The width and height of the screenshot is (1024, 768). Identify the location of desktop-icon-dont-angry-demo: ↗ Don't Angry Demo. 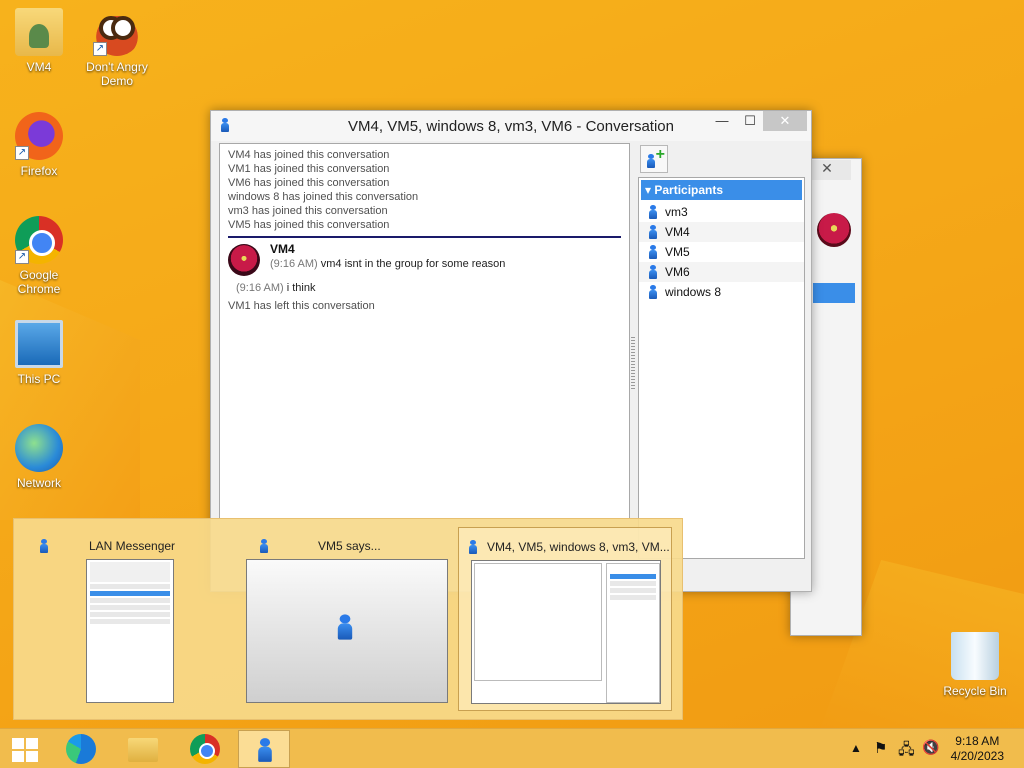
(117, 48).